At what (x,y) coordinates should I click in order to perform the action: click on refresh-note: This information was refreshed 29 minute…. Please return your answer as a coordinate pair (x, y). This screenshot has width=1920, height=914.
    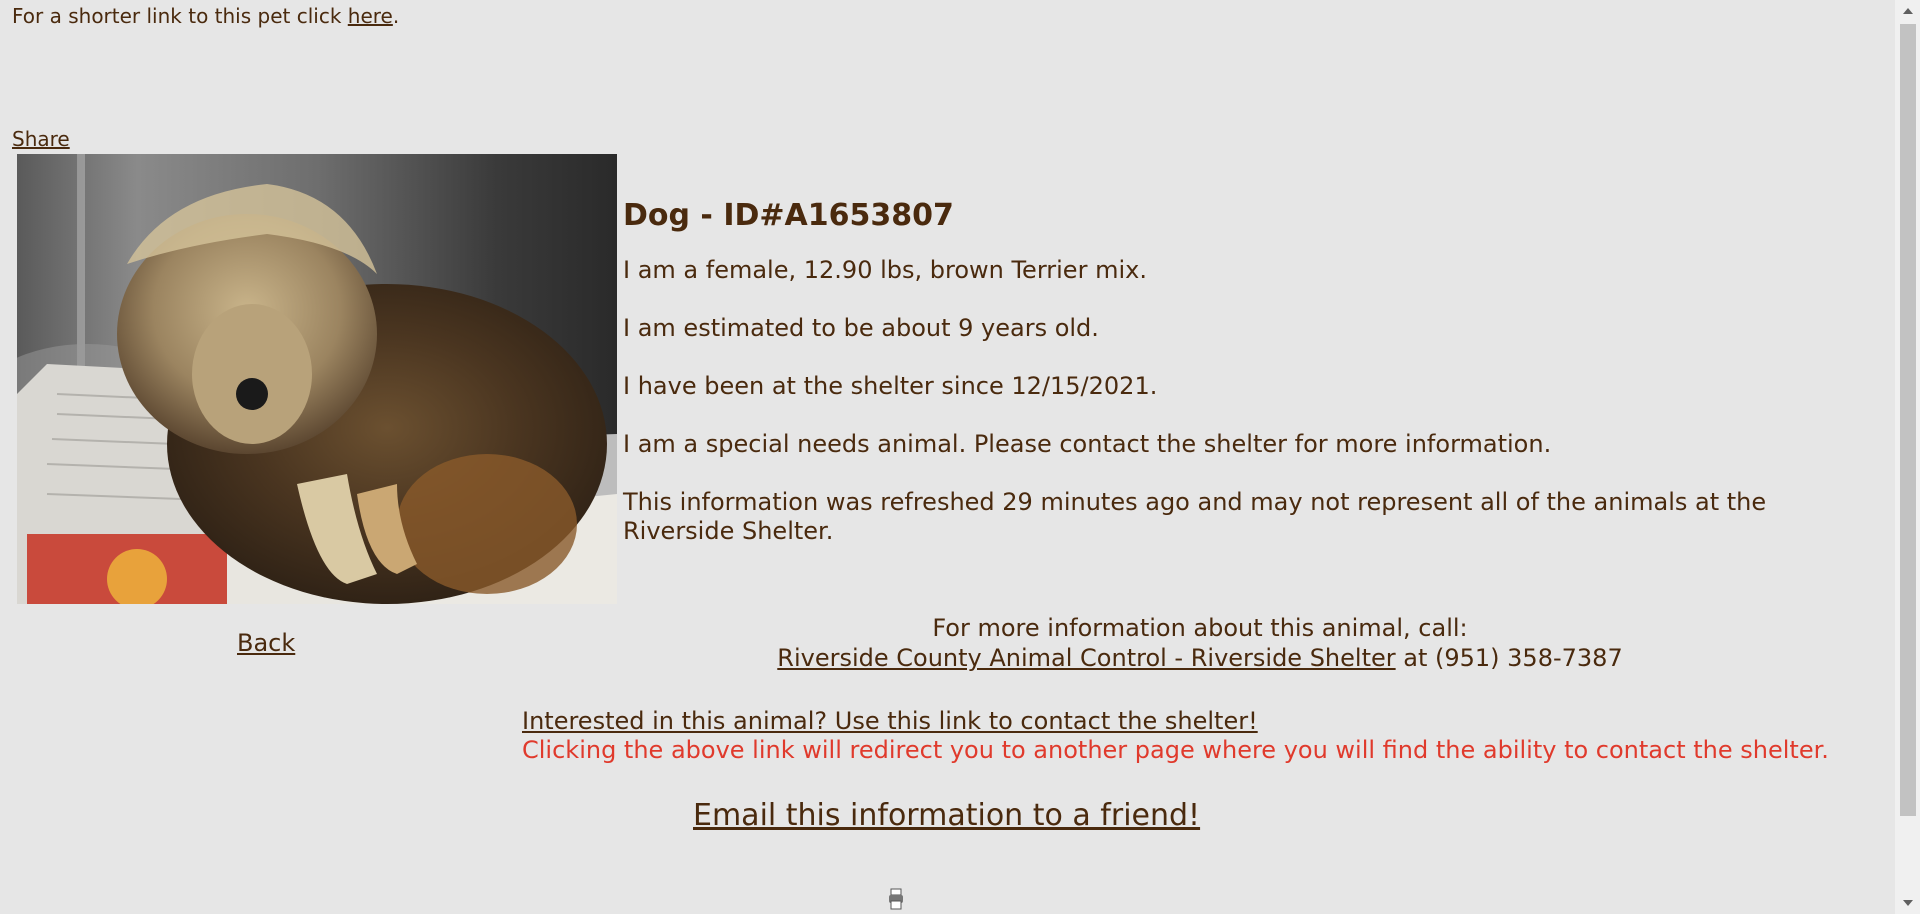
    Looking at the image, I should click on (1195, 516).